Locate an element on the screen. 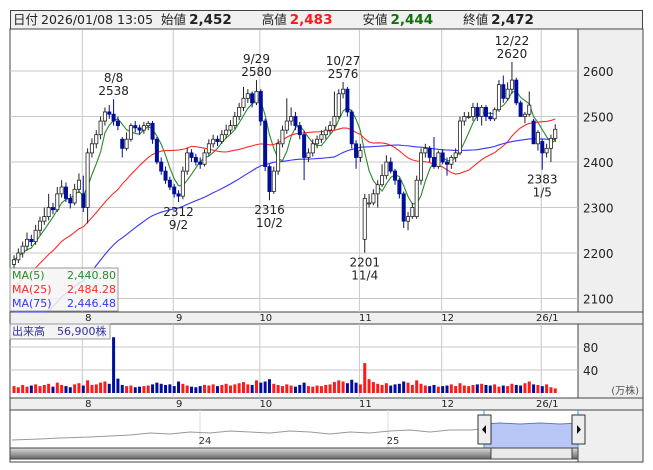 This screenshot has height=470, width=653. volume-tick-label: 80 is located at coordinates (590, 348).